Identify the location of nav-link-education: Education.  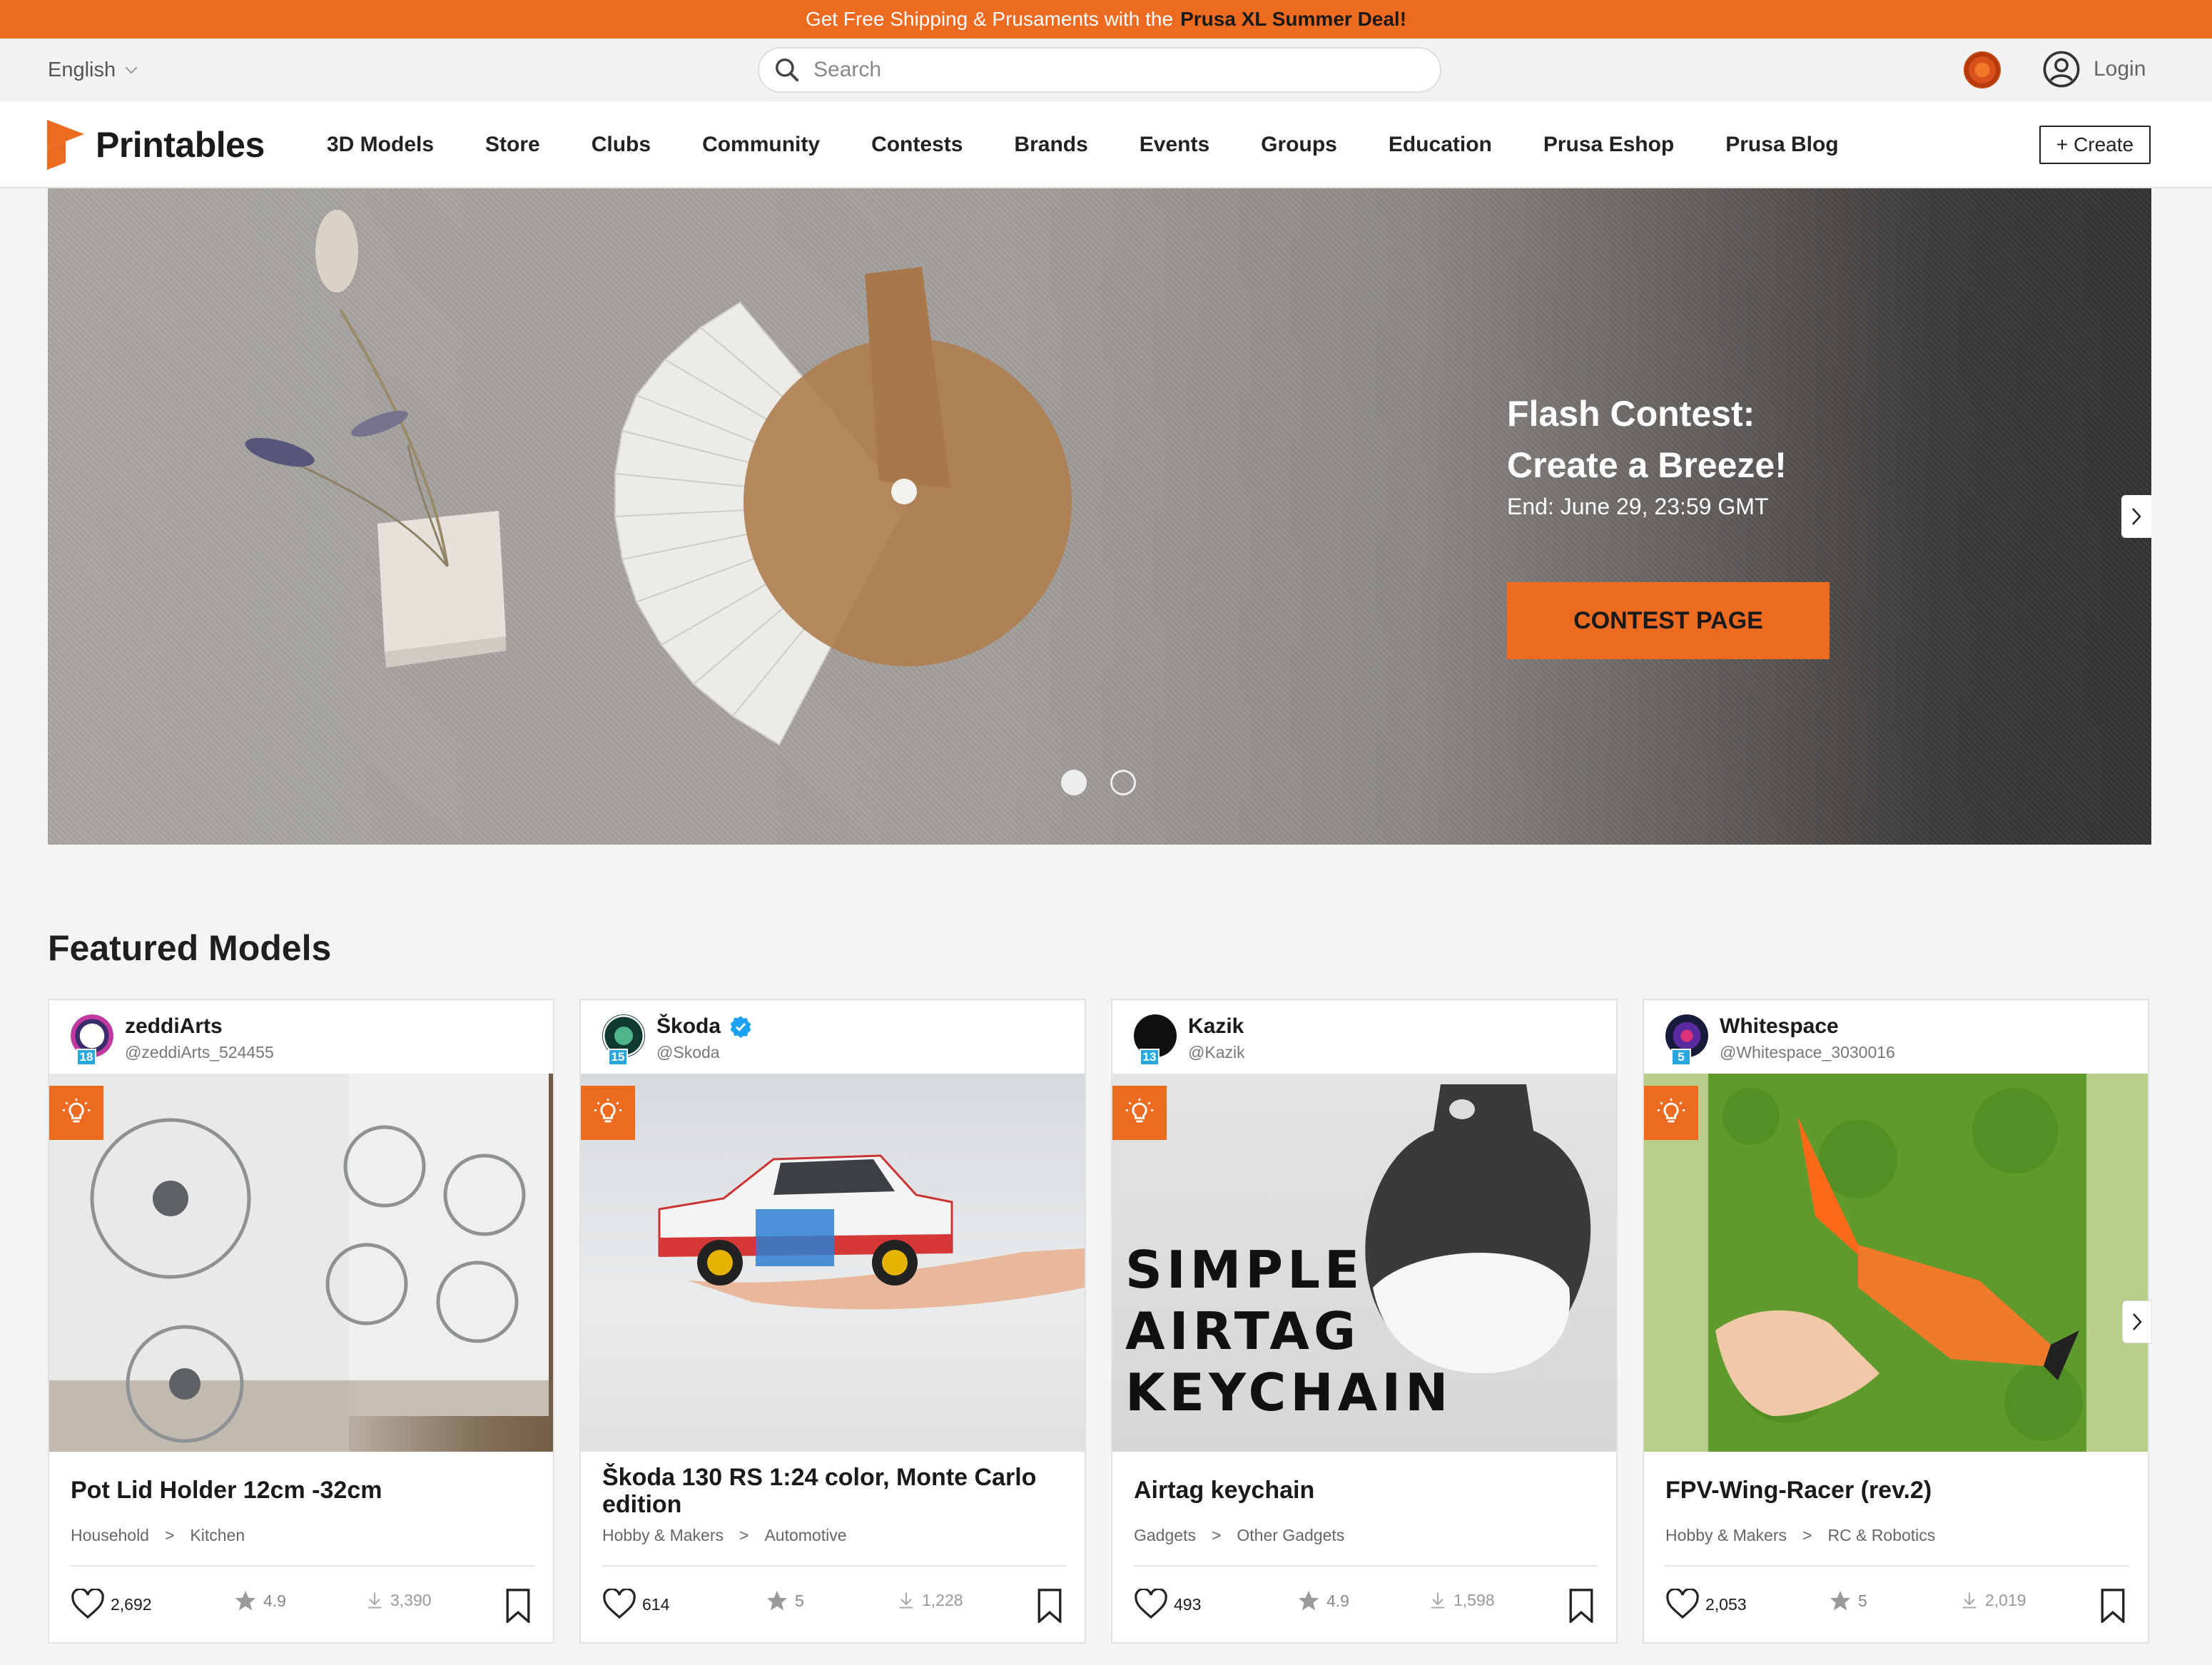
(1440, 145).